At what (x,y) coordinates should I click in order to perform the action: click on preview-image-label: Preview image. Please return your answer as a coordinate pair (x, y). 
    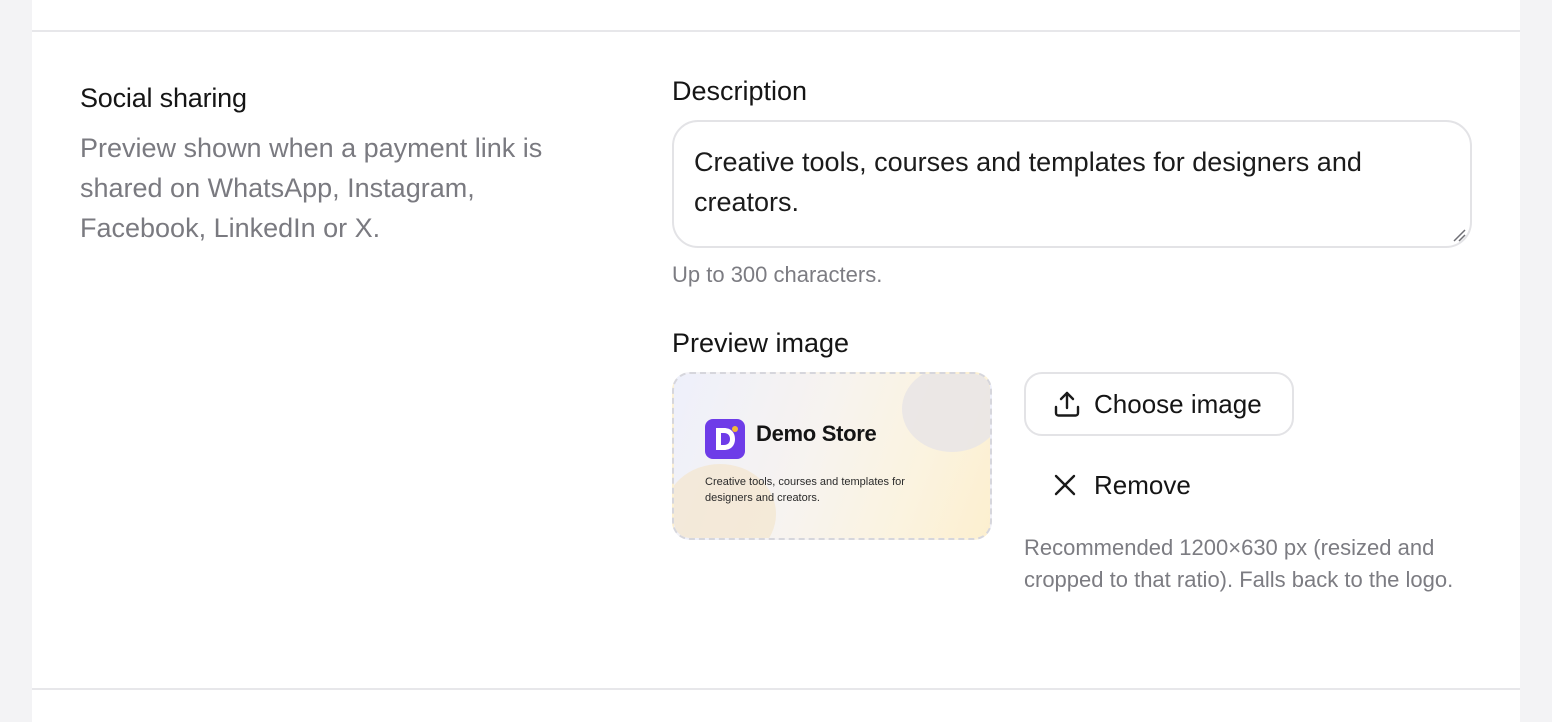
    Looking at the image, I should click on (761, 343).